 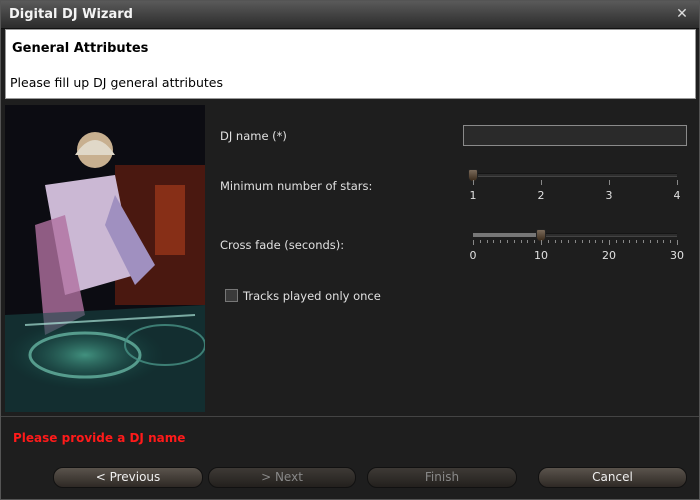 What do you see at coordinates (71, 14) in the screenshot?
I see `window-title: Digital DJ Wizard` at bounding box center [71, 14].